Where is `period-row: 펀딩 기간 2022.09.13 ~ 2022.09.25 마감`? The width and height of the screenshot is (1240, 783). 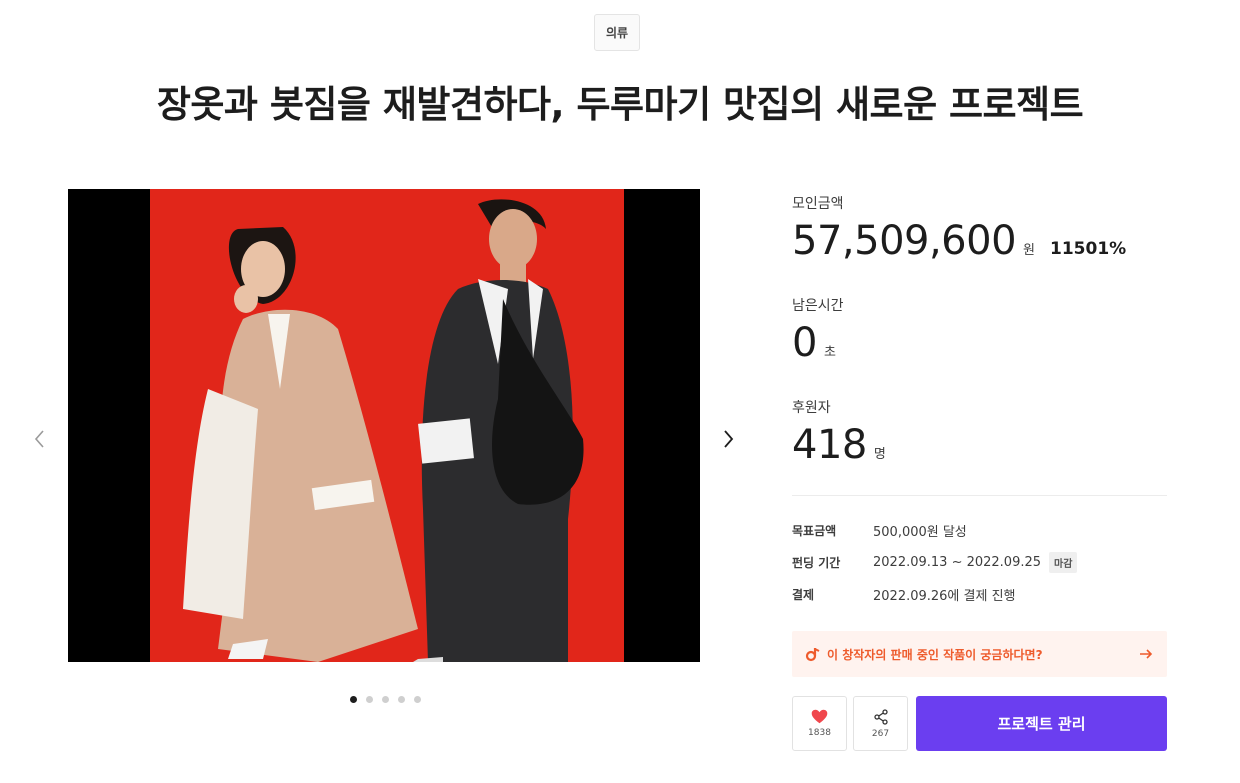
period-row: 펀딩 기간 2022.09.13 ~ 2022.09.25 마감 is located at coordinates (935, 562).